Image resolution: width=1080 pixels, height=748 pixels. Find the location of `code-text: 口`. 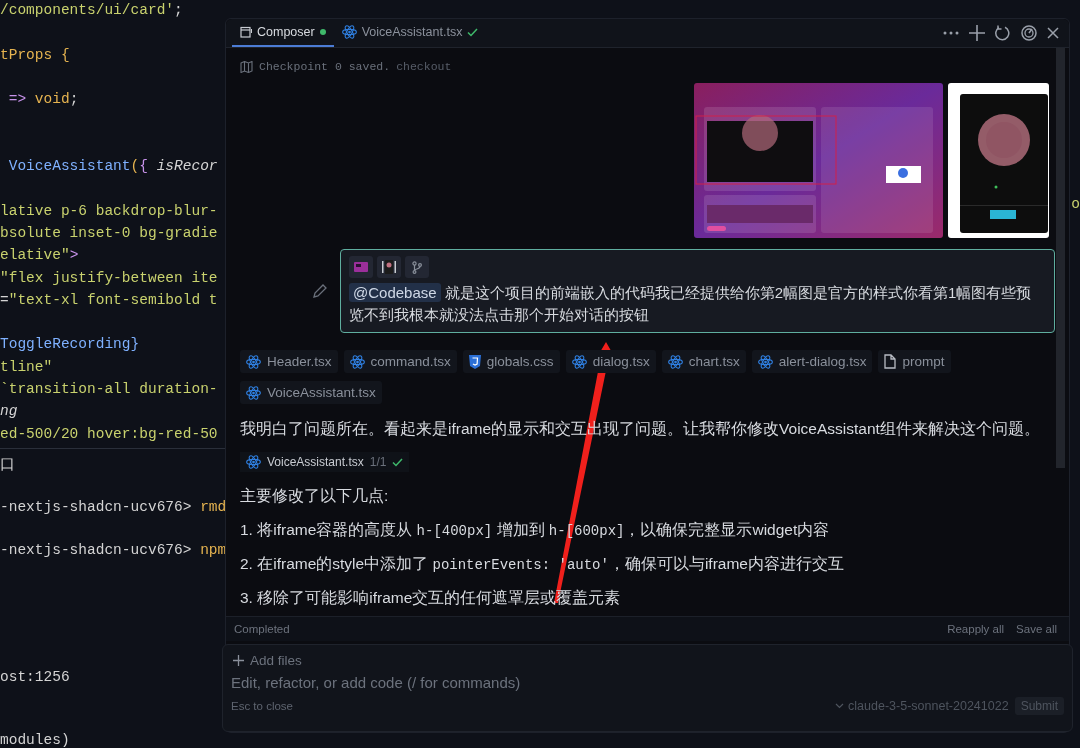

code-text: 口 is located at coordinates (7, 464).